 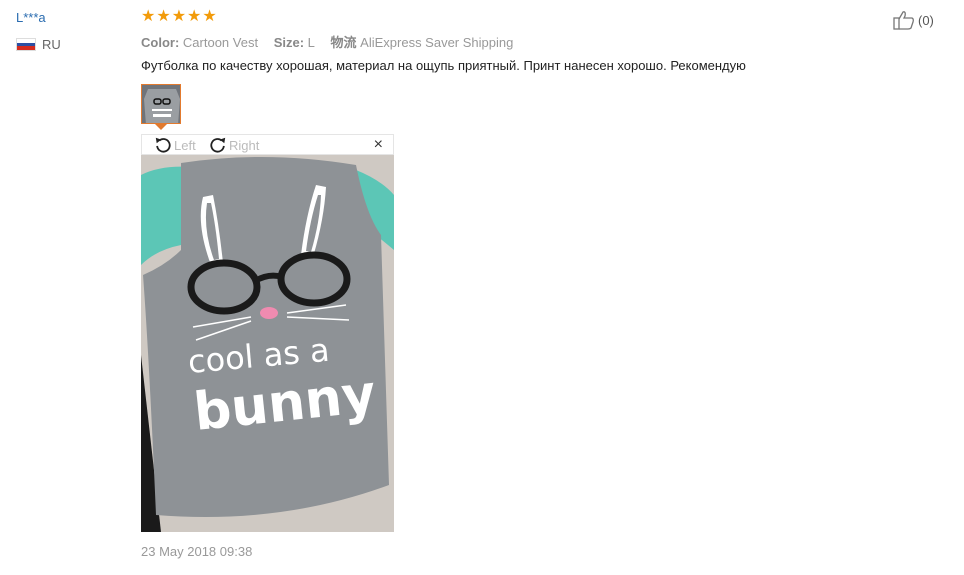 I want to click on reviewer-name: L***a, so click(x=31, y=17).